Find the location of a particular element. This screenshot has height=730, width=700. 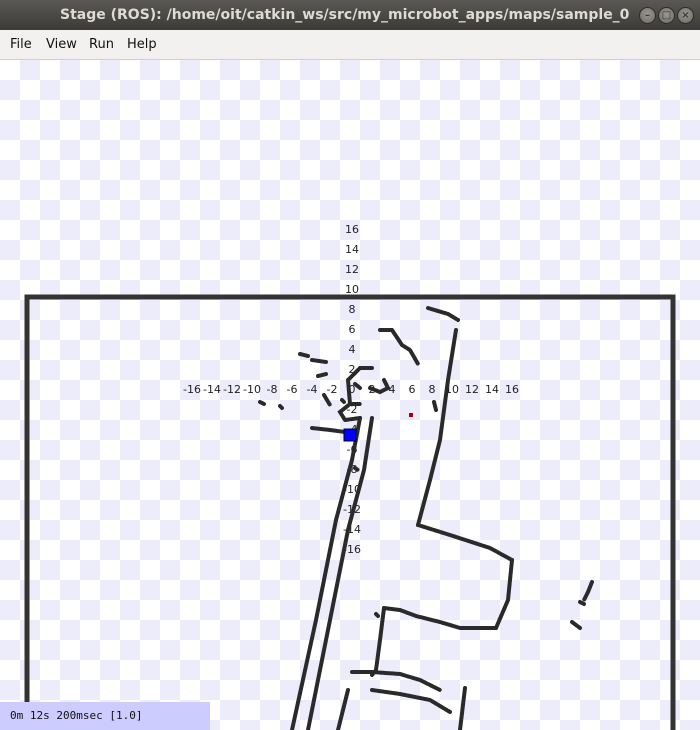

maximize-icon: □ is located at coordinates (666, 15).